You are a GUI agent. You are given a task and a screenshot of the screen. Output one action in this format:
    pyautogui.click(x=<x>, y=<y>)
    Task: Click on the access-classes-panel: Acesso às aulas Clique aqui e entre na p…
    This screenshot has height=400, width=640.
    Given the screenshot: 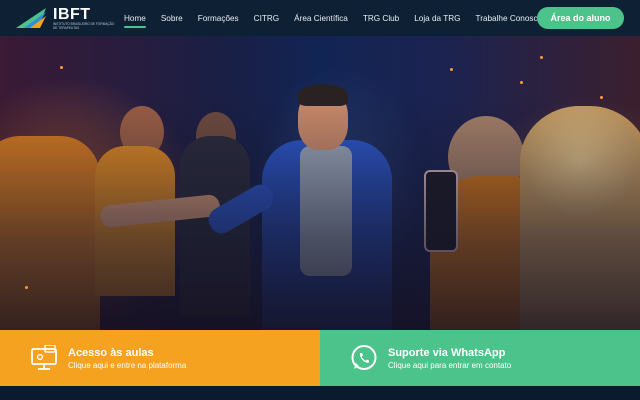 What is the action you would take?
    pyautogui.click(x=160, y=358)
    